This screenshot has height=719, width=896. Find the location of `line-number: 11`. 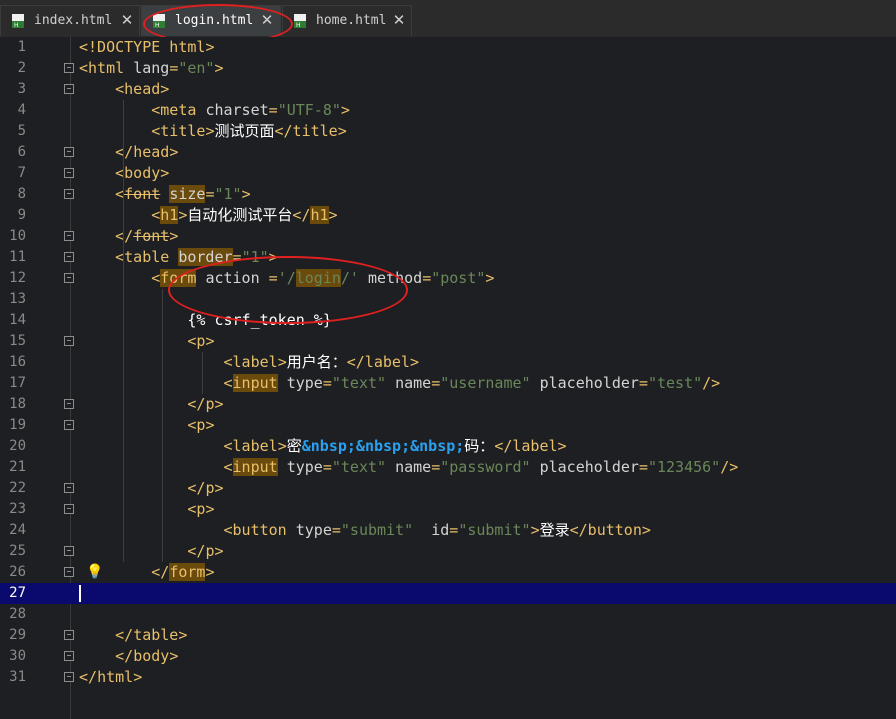

line-number: 11 is located at coordinates (17, 257).